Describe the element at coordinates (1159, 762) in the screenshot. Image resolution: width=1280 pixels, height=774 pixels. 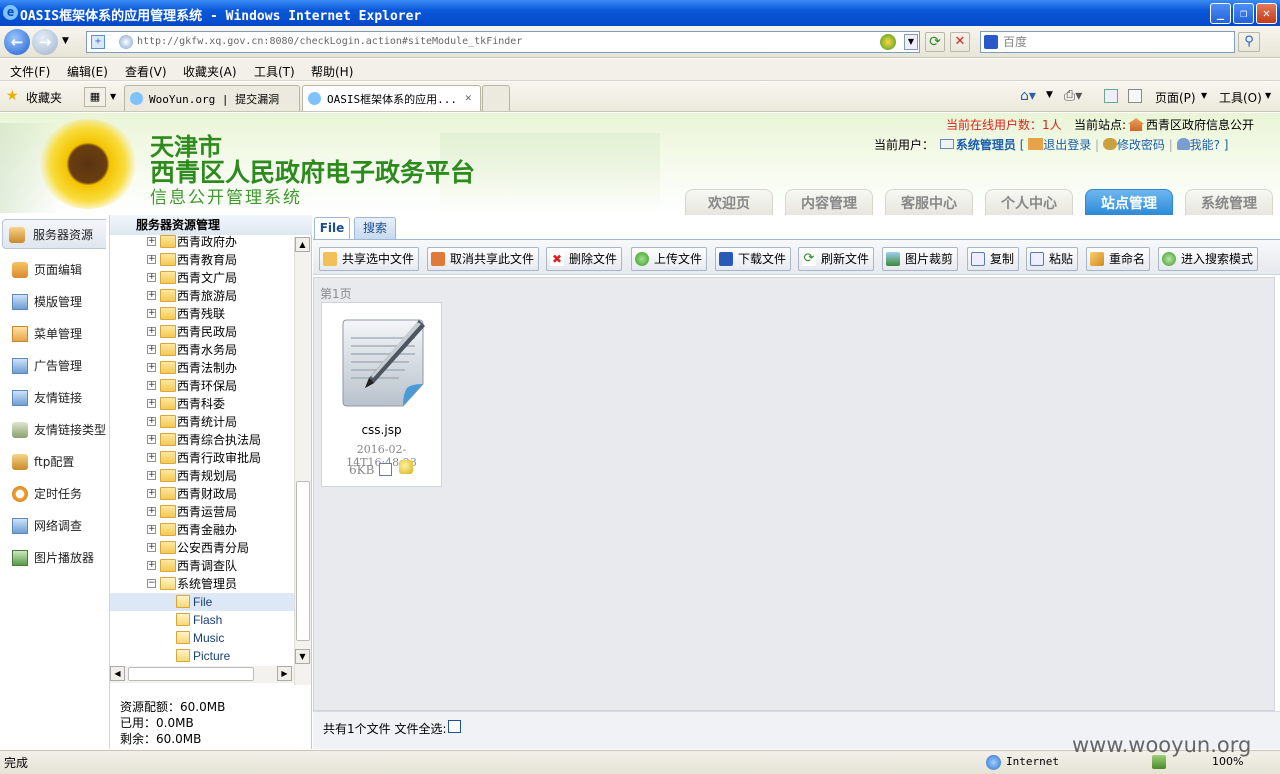
I see `protected-mode-icon` at that location.